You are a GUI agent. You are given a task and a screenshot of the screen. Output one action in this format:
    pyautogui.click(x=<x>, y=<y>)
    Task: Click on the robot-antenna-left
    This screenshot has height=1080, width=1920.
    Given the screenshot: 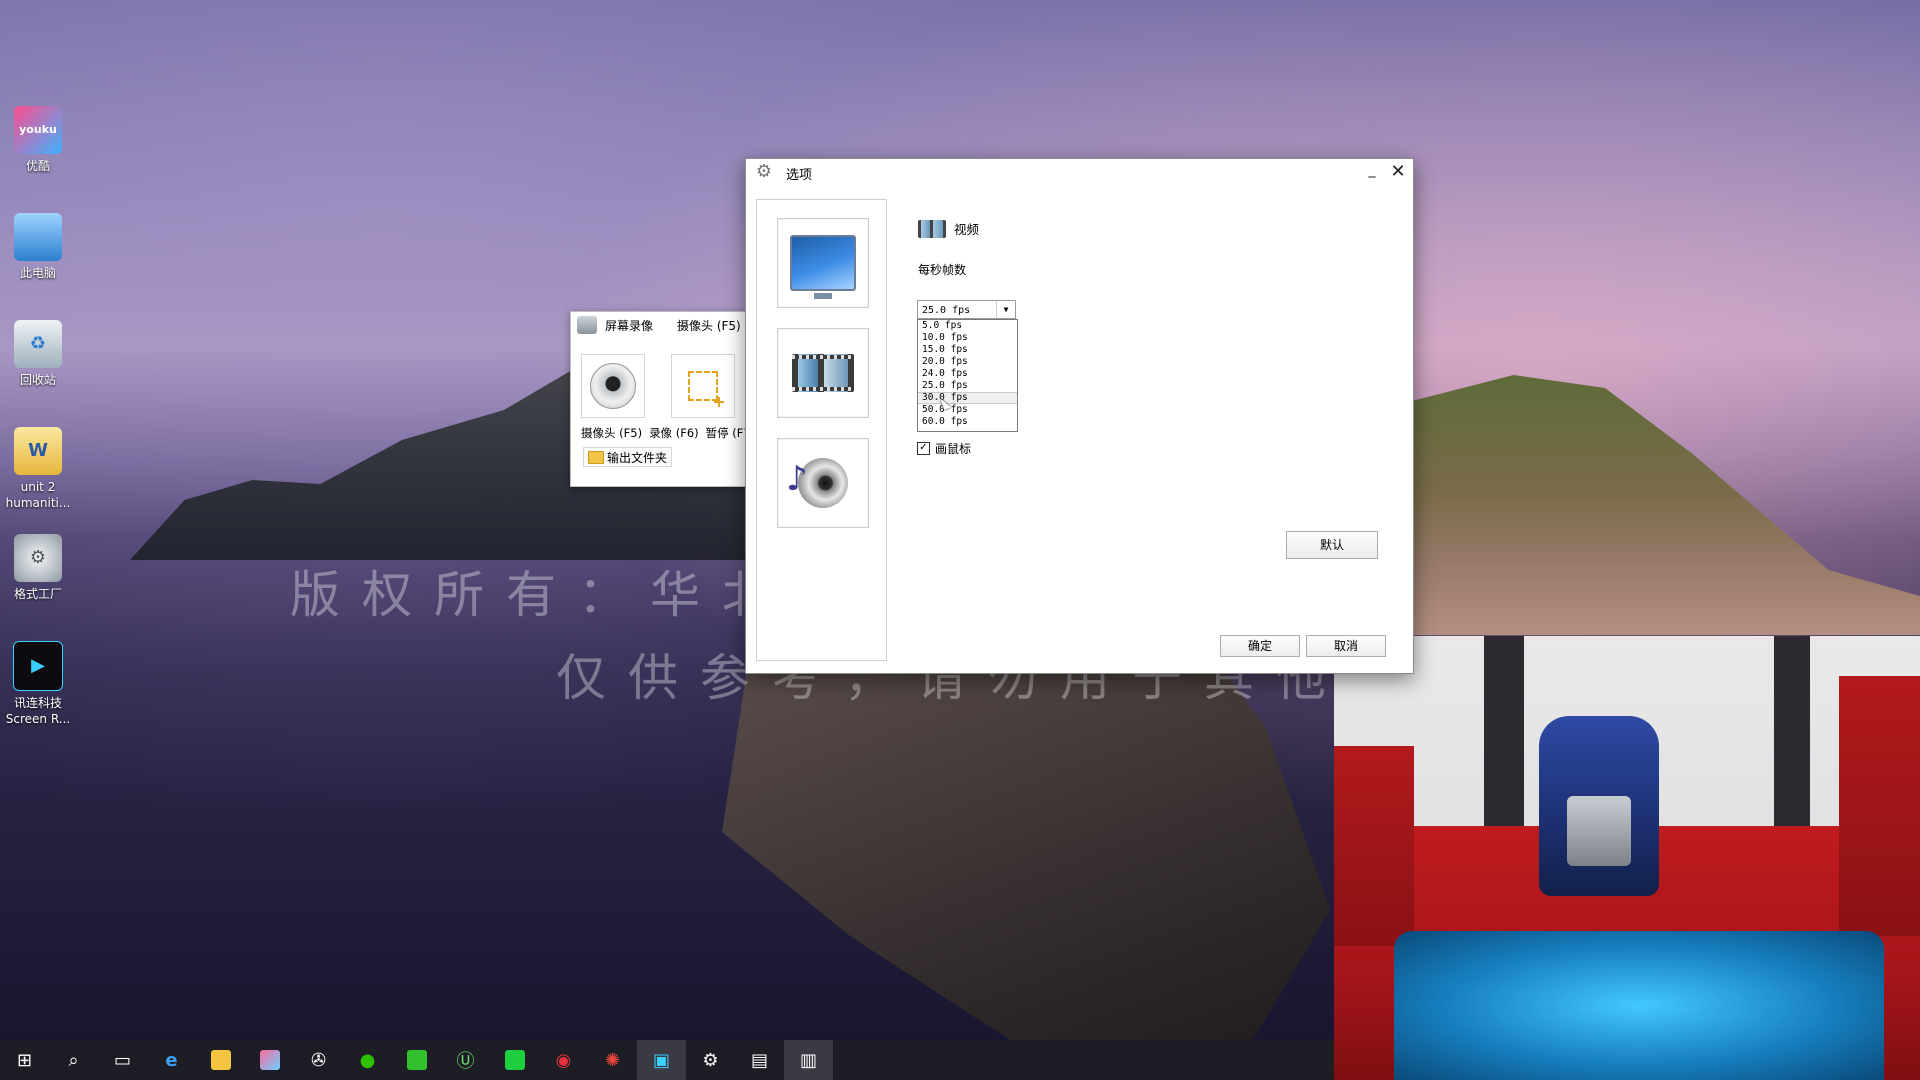 What is the action you would take?
    pyautogui.click(x=1504, y=741)
    